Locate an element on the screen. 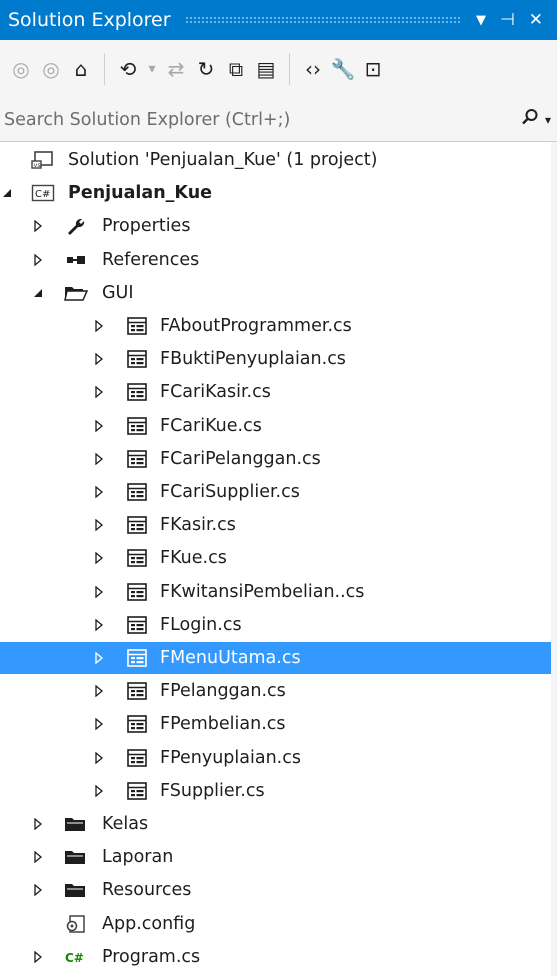 This screenshot has width=557, height=976. tree-item-label: FPembelian.cs is located at coordinates (223, 724).